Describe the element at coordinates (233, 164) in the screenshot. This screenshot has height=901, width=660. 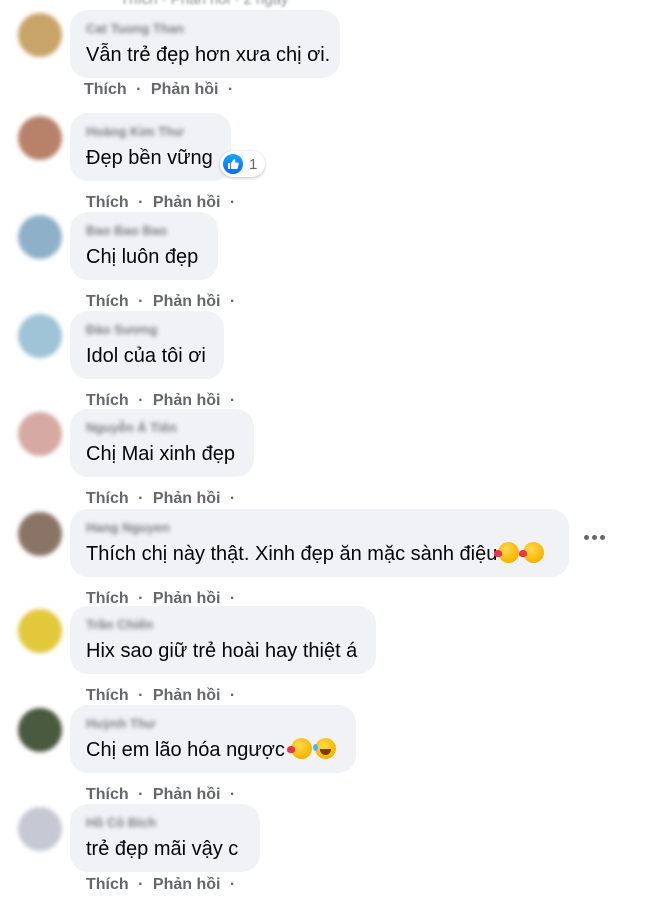
I see `like-icon` at that location.